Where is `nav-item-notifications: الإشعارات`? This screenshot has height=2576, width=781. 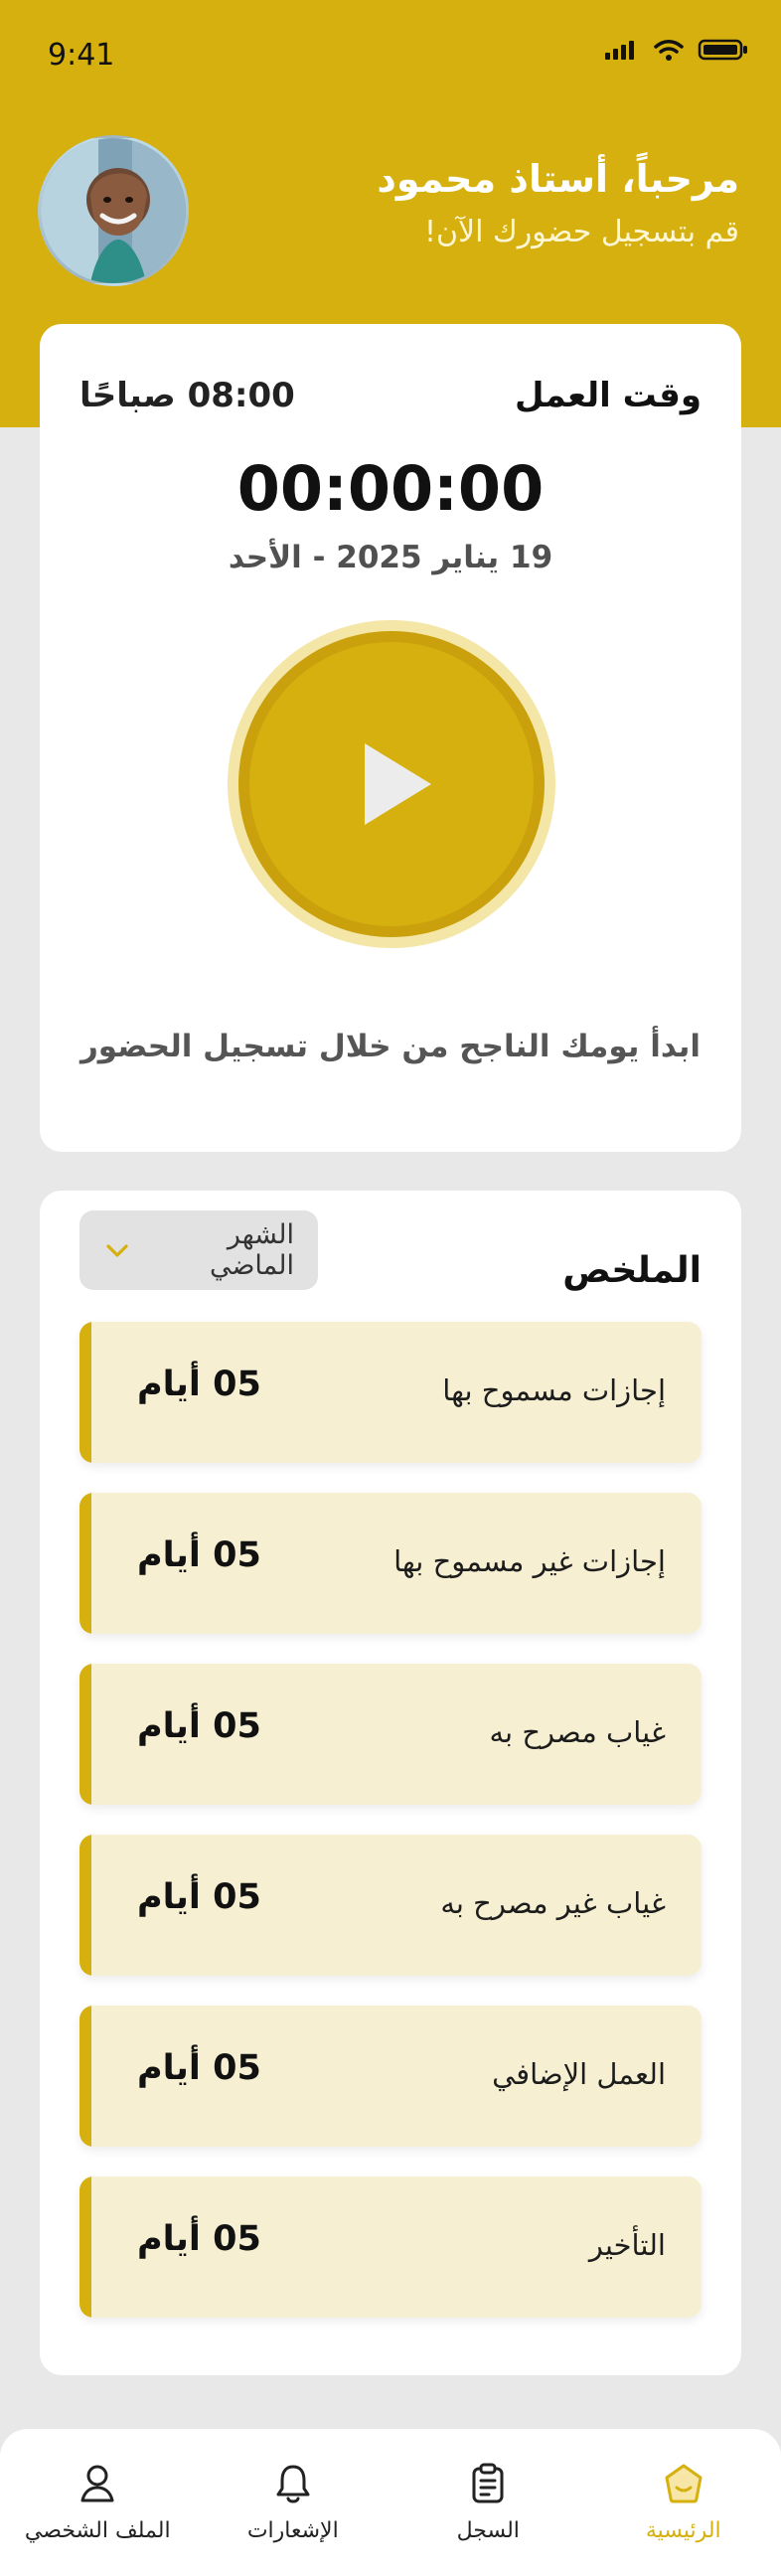 nav-item-notifications: الإشعارات is located at coordinates (293, 2502).